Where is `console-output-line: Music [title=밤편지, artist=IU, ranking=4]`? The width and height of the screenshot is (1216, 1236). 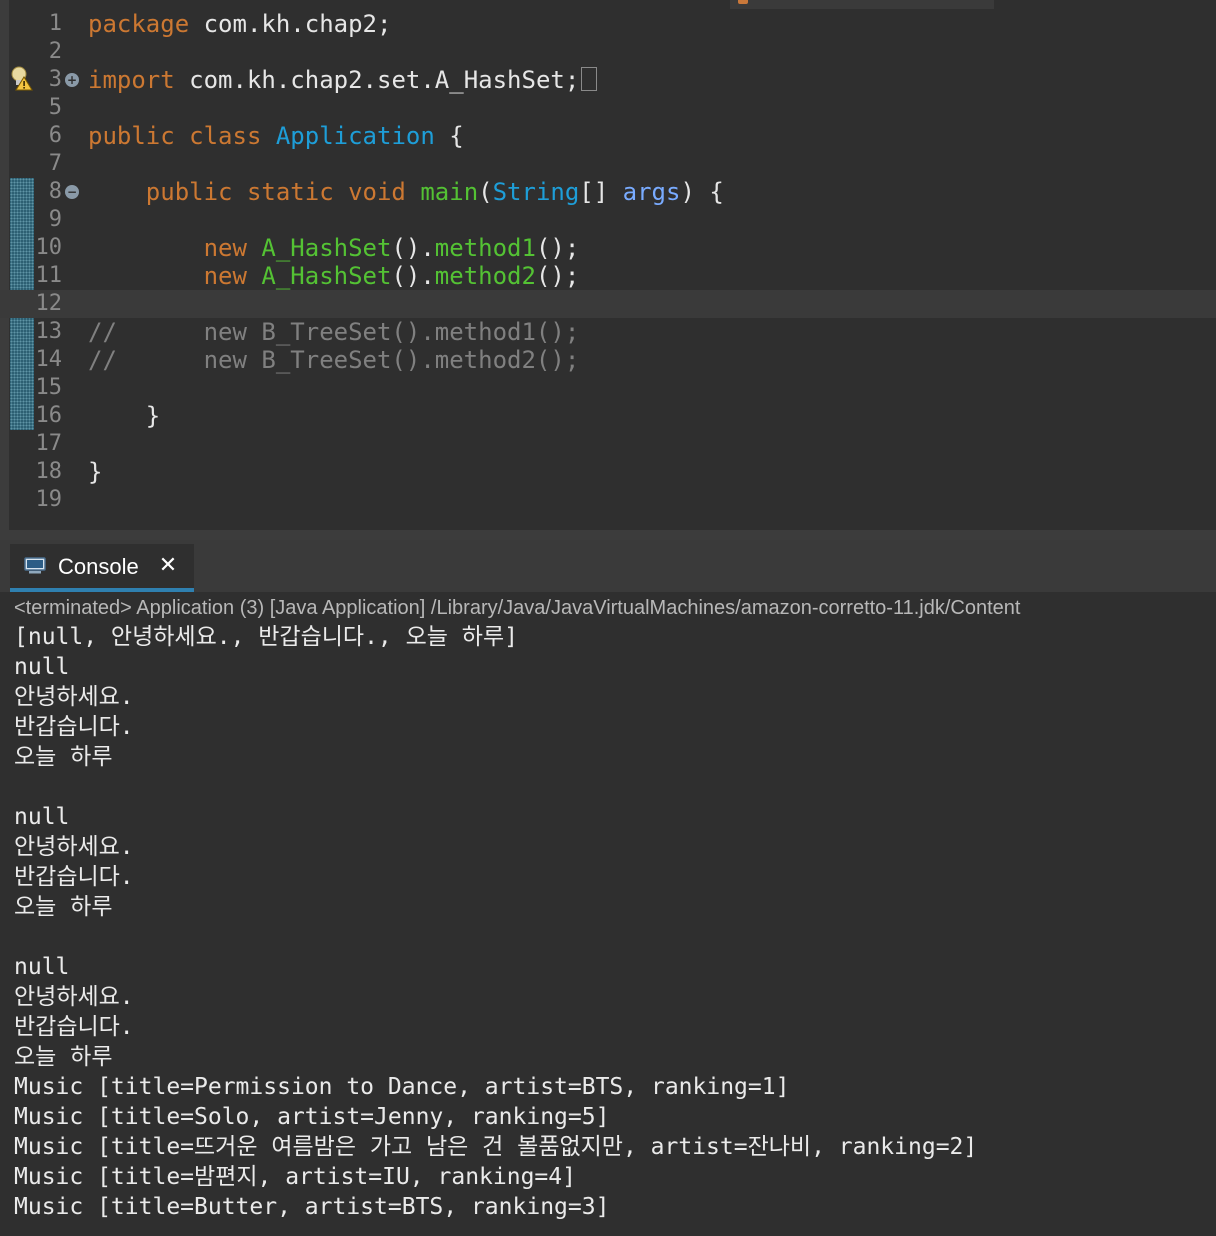 console-output-line: Music [title=밤편지, artist=IU, ranking=4] is located at coordinates (295, 1177).